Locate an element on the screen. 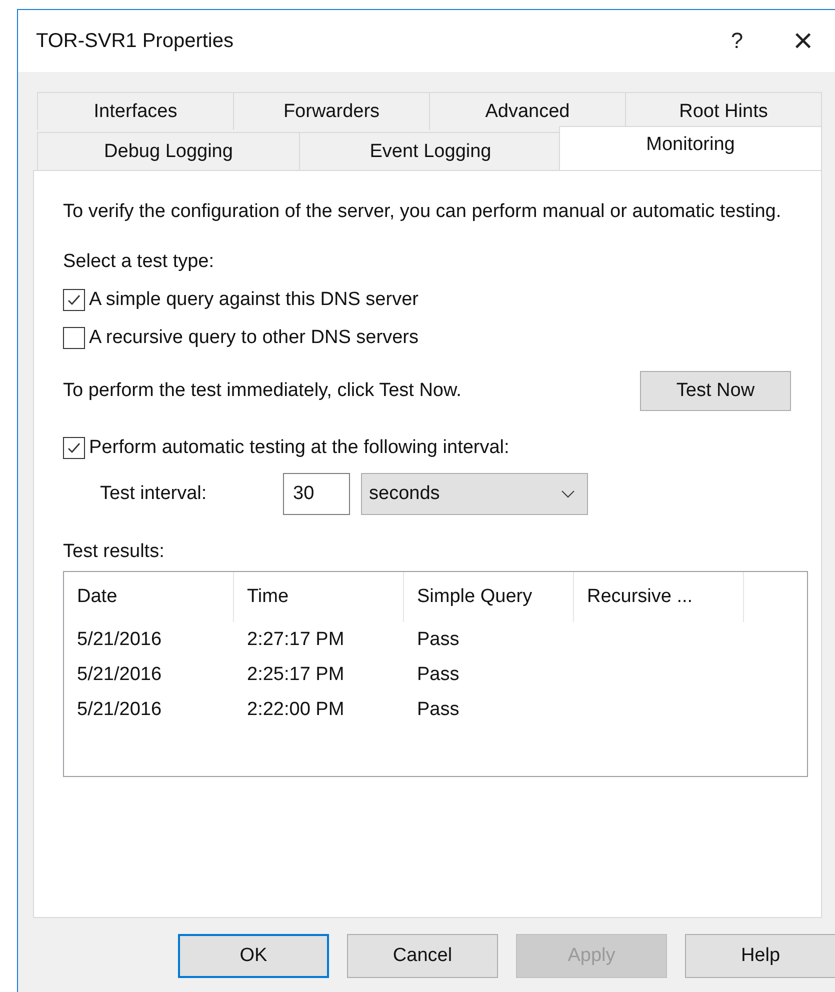 This screenshot has width=835, height=992. unit-dropdown: seconds is located at coordinates (474, 494).